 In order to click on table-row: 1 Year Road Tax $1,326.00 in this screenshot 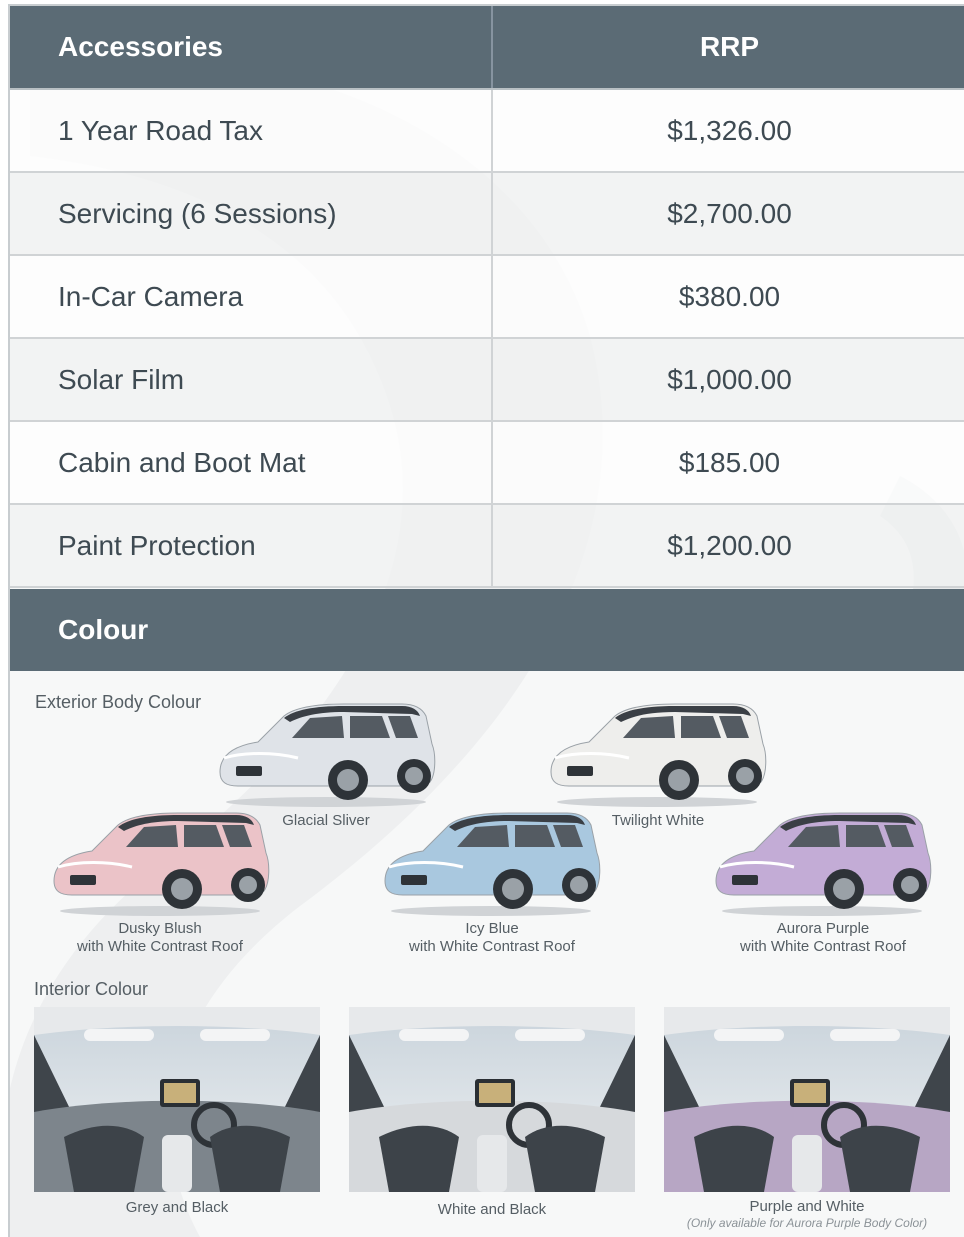, I will do `click(487, 131)`.